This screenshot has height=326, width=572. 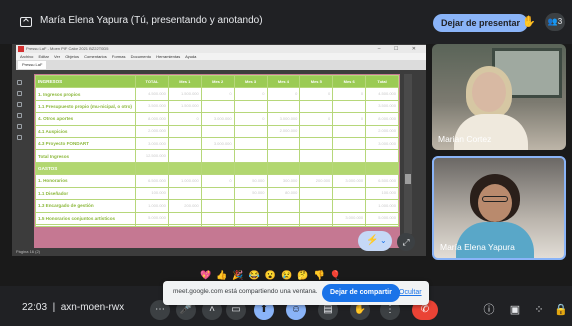 What do you see at coordinates (372, 241) in the screenshot?
I see `pen-icon: ⚡` at bounding box center [372, 241].